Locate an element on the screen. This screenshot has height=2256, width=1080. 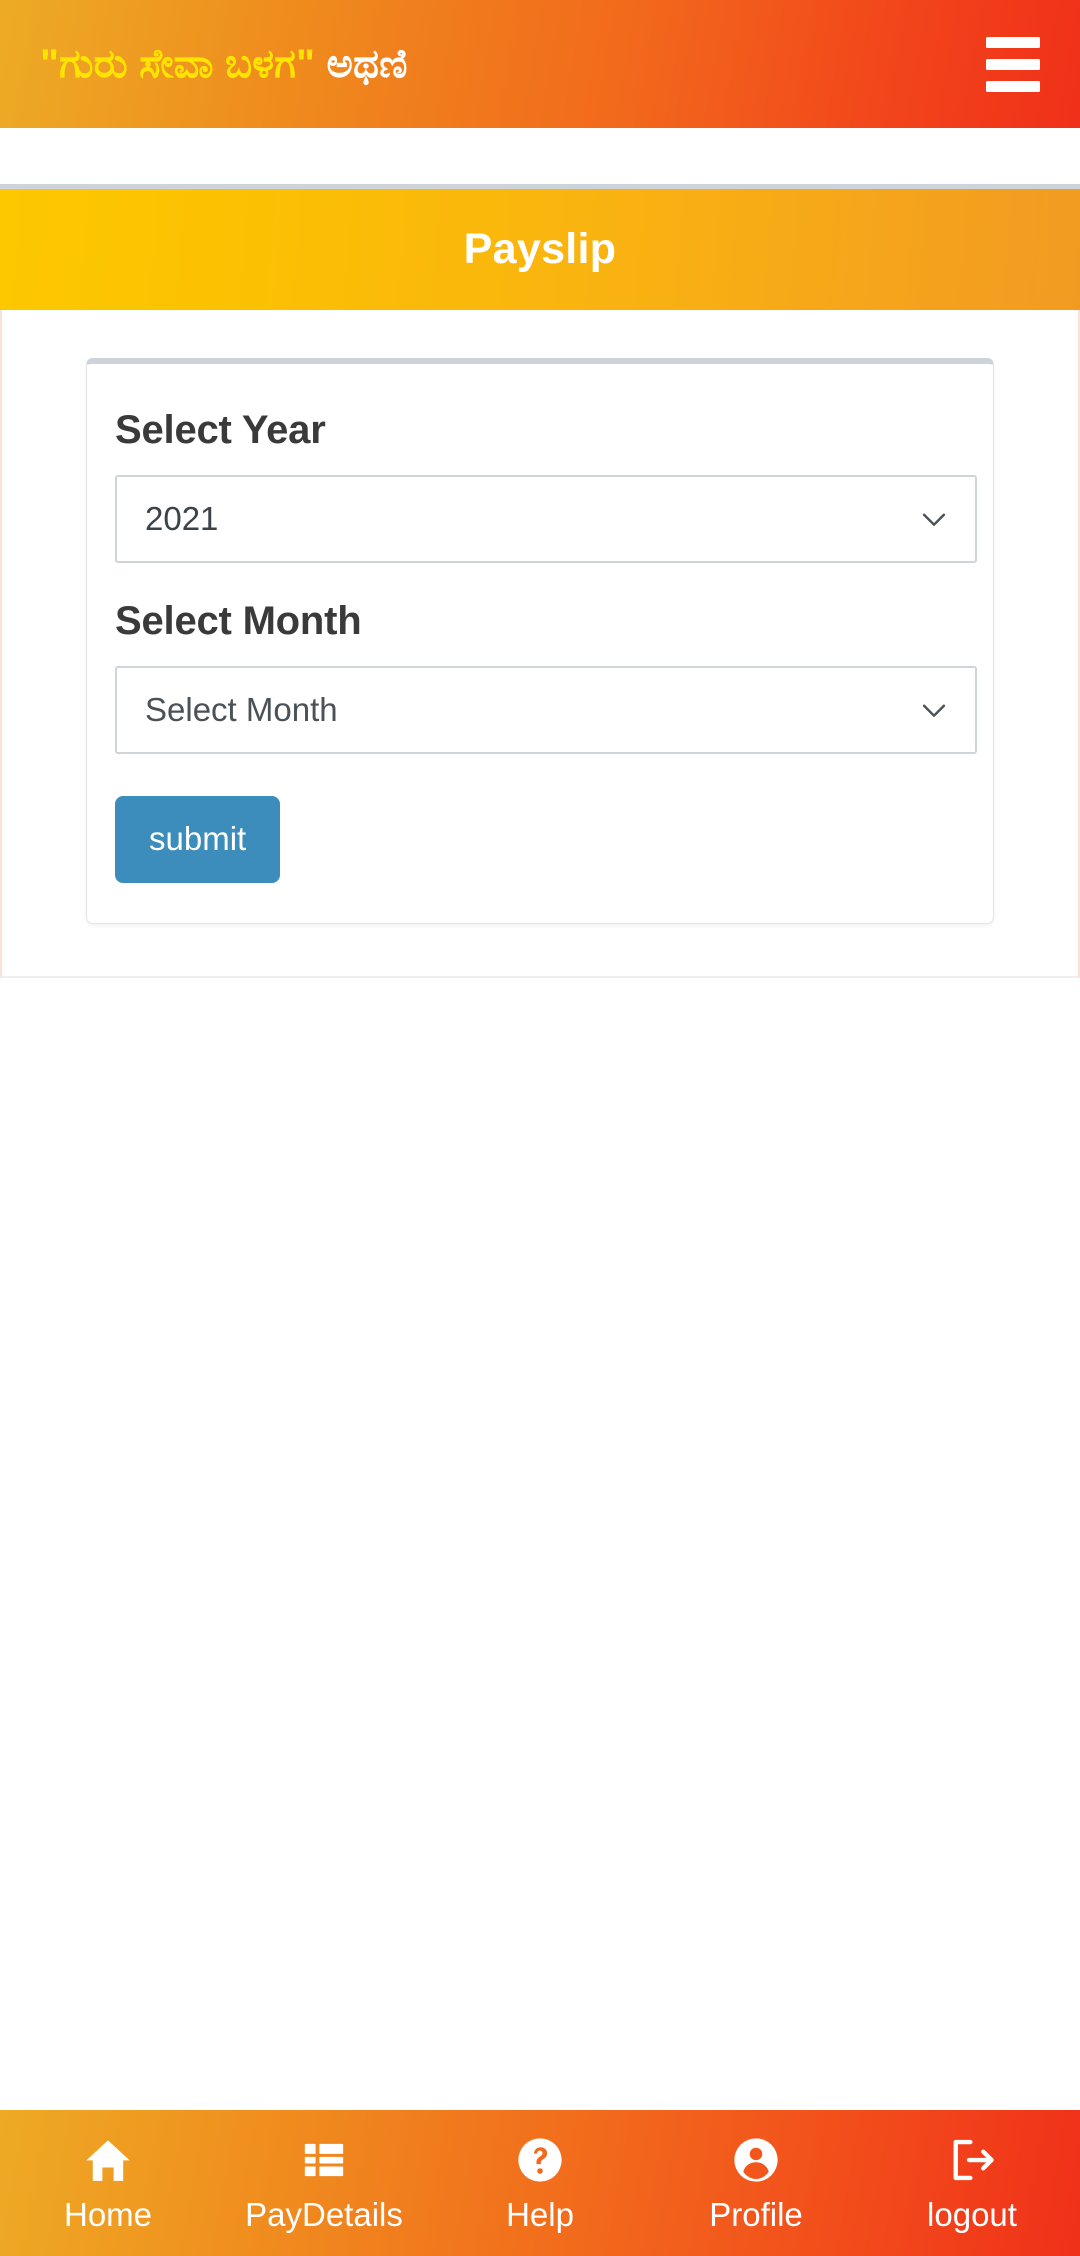
bottom-navigation-bar: Home PayDetails Help Profile logout is located at coordinates (540, 2181).